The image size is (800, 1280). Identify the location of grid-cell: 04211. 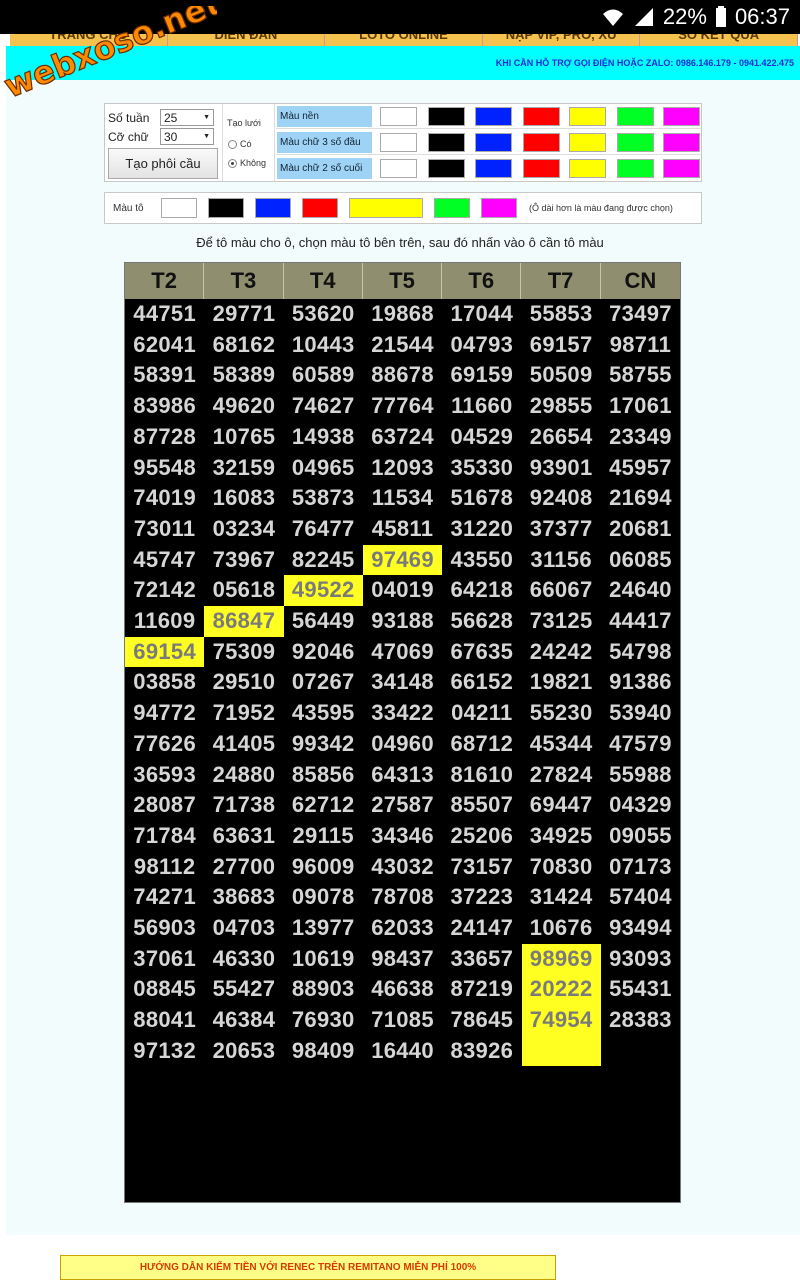
(481, 713).